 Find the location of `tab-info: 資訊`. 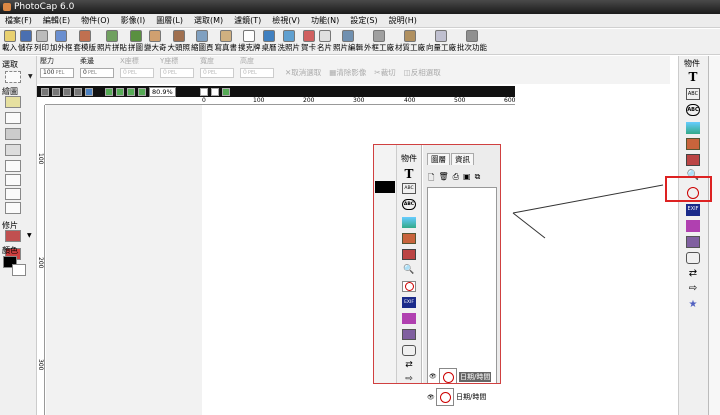

tab-info: 資訊 is located at coordinates (462, 159).